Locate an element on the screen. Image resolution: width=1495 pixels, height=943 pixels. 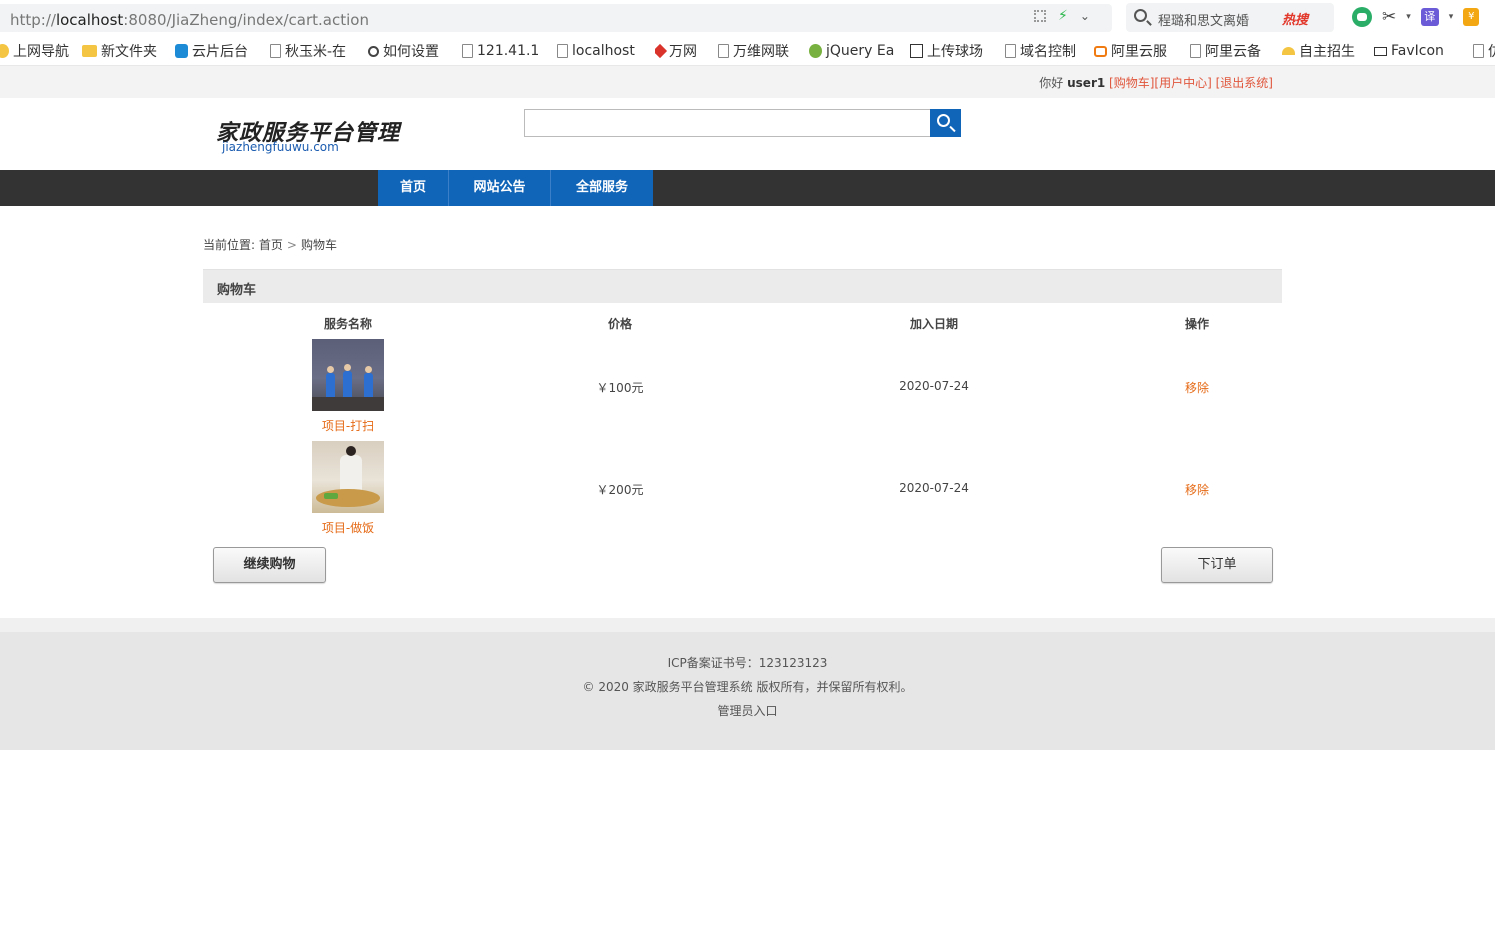
address-bar-actions: ⚡ ⌄ is located at coordinates (1062, 16).